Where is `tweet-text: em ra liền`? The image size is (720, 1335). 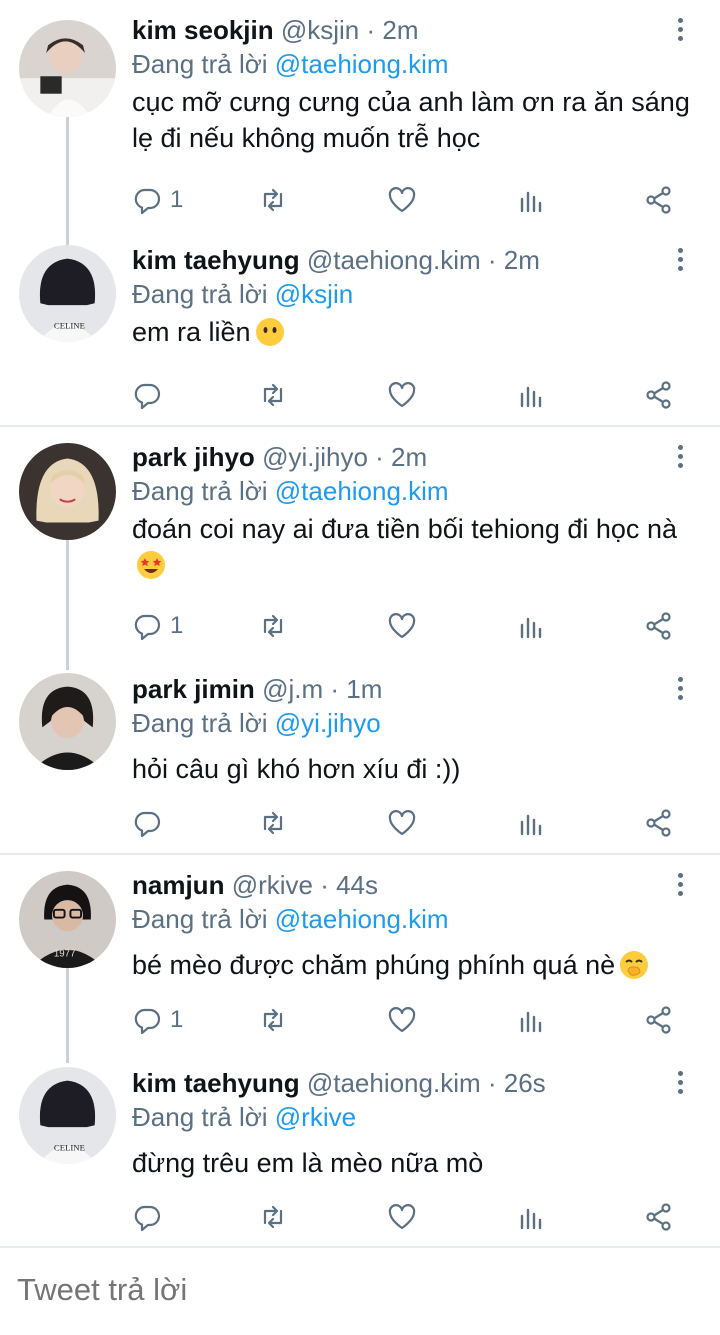
tweet-text: em ra liền is located at coordinates (412, 332).